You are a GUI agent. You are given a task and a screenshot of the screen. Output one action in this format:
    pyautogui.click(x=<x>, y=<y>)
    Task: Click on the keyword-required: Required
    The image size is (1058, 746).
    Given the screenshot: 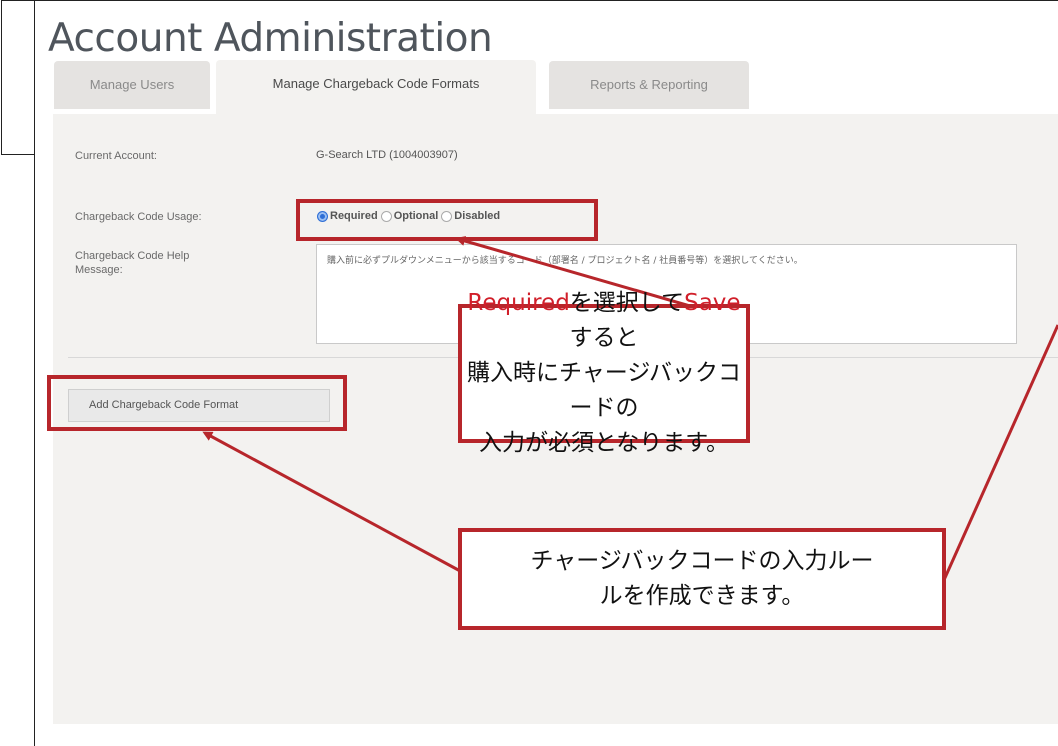 What is the action you would take?
    pyautogui.click(x=518, y=303)
    